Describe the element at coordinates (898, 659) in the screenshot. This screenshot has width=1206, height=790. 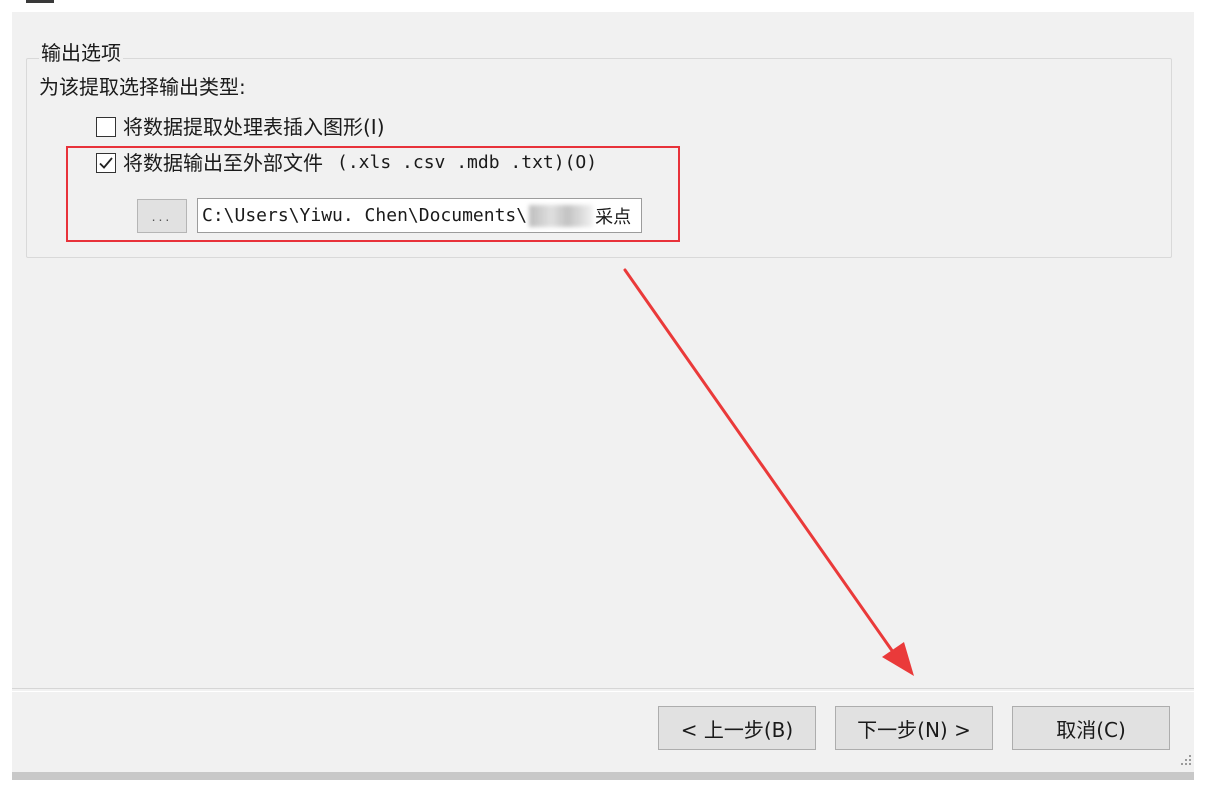
I see `arrow-head-icon` at that location.